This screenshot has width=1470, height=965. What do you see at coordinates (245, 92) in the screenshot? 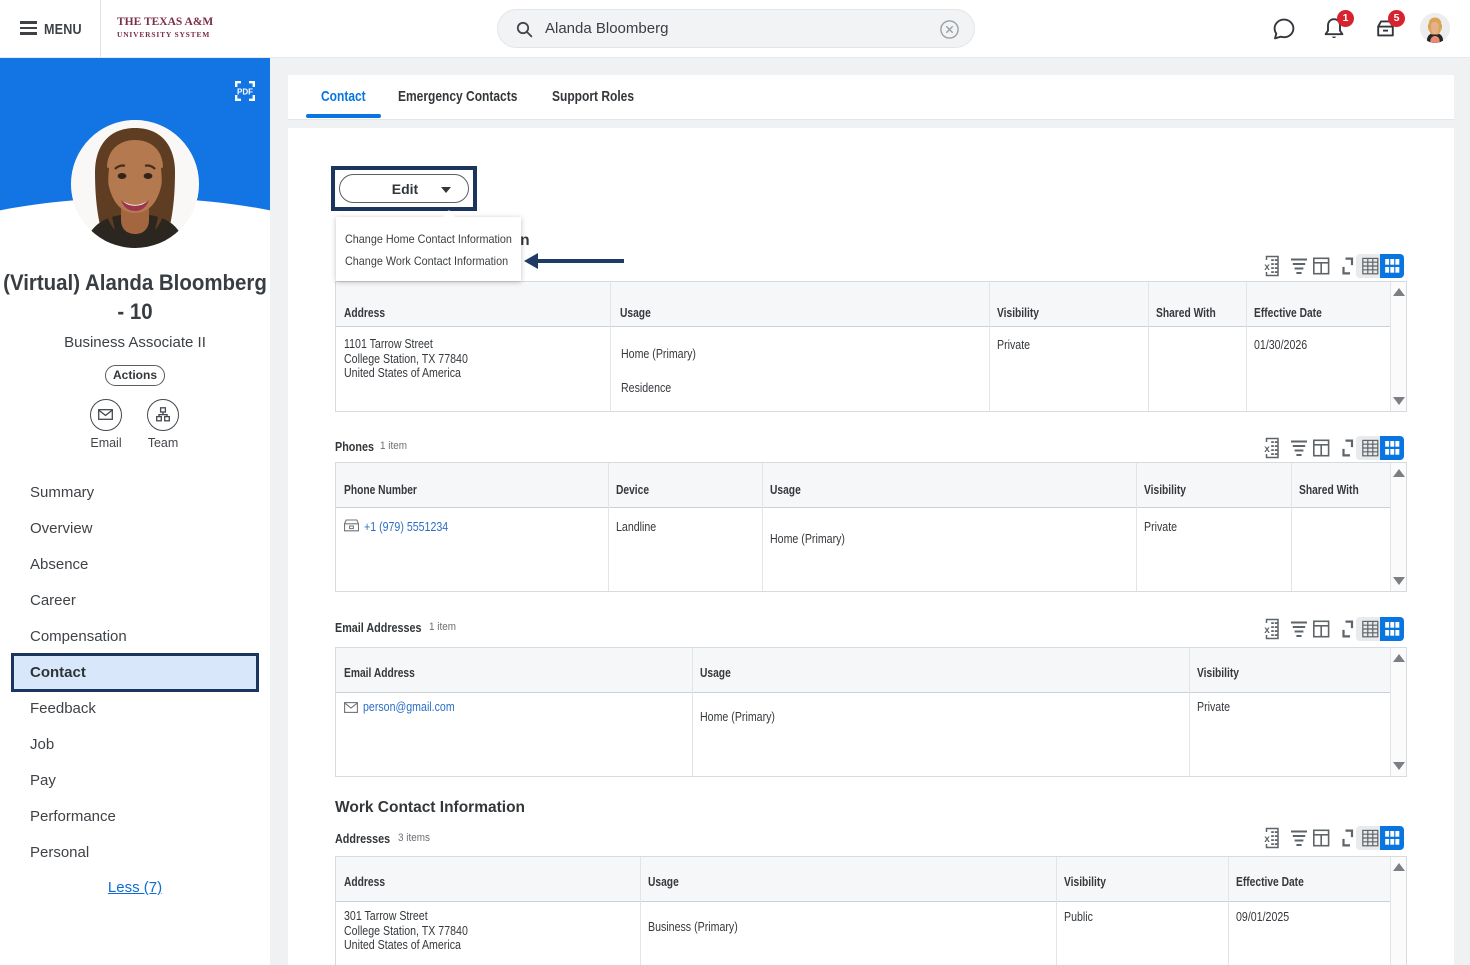
I see `svg-text: PDF` at bounding box center [245, 92].